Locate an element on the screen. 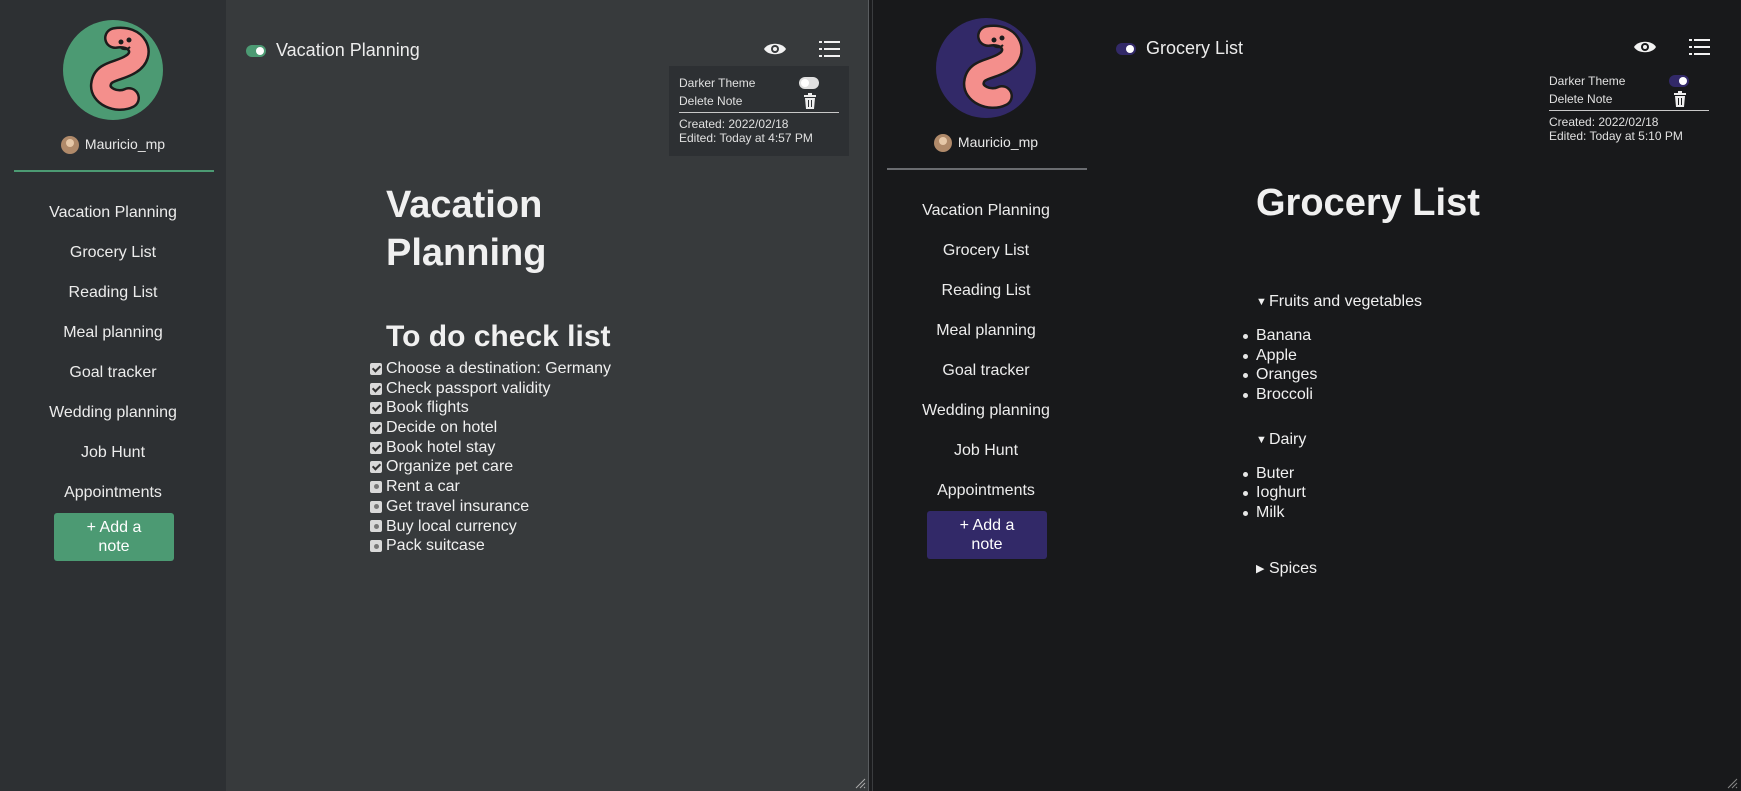 This screenshot has height=791, width=1741. checklist-item-label: Choose a destination: Germany is located at coordinates (499, 368).